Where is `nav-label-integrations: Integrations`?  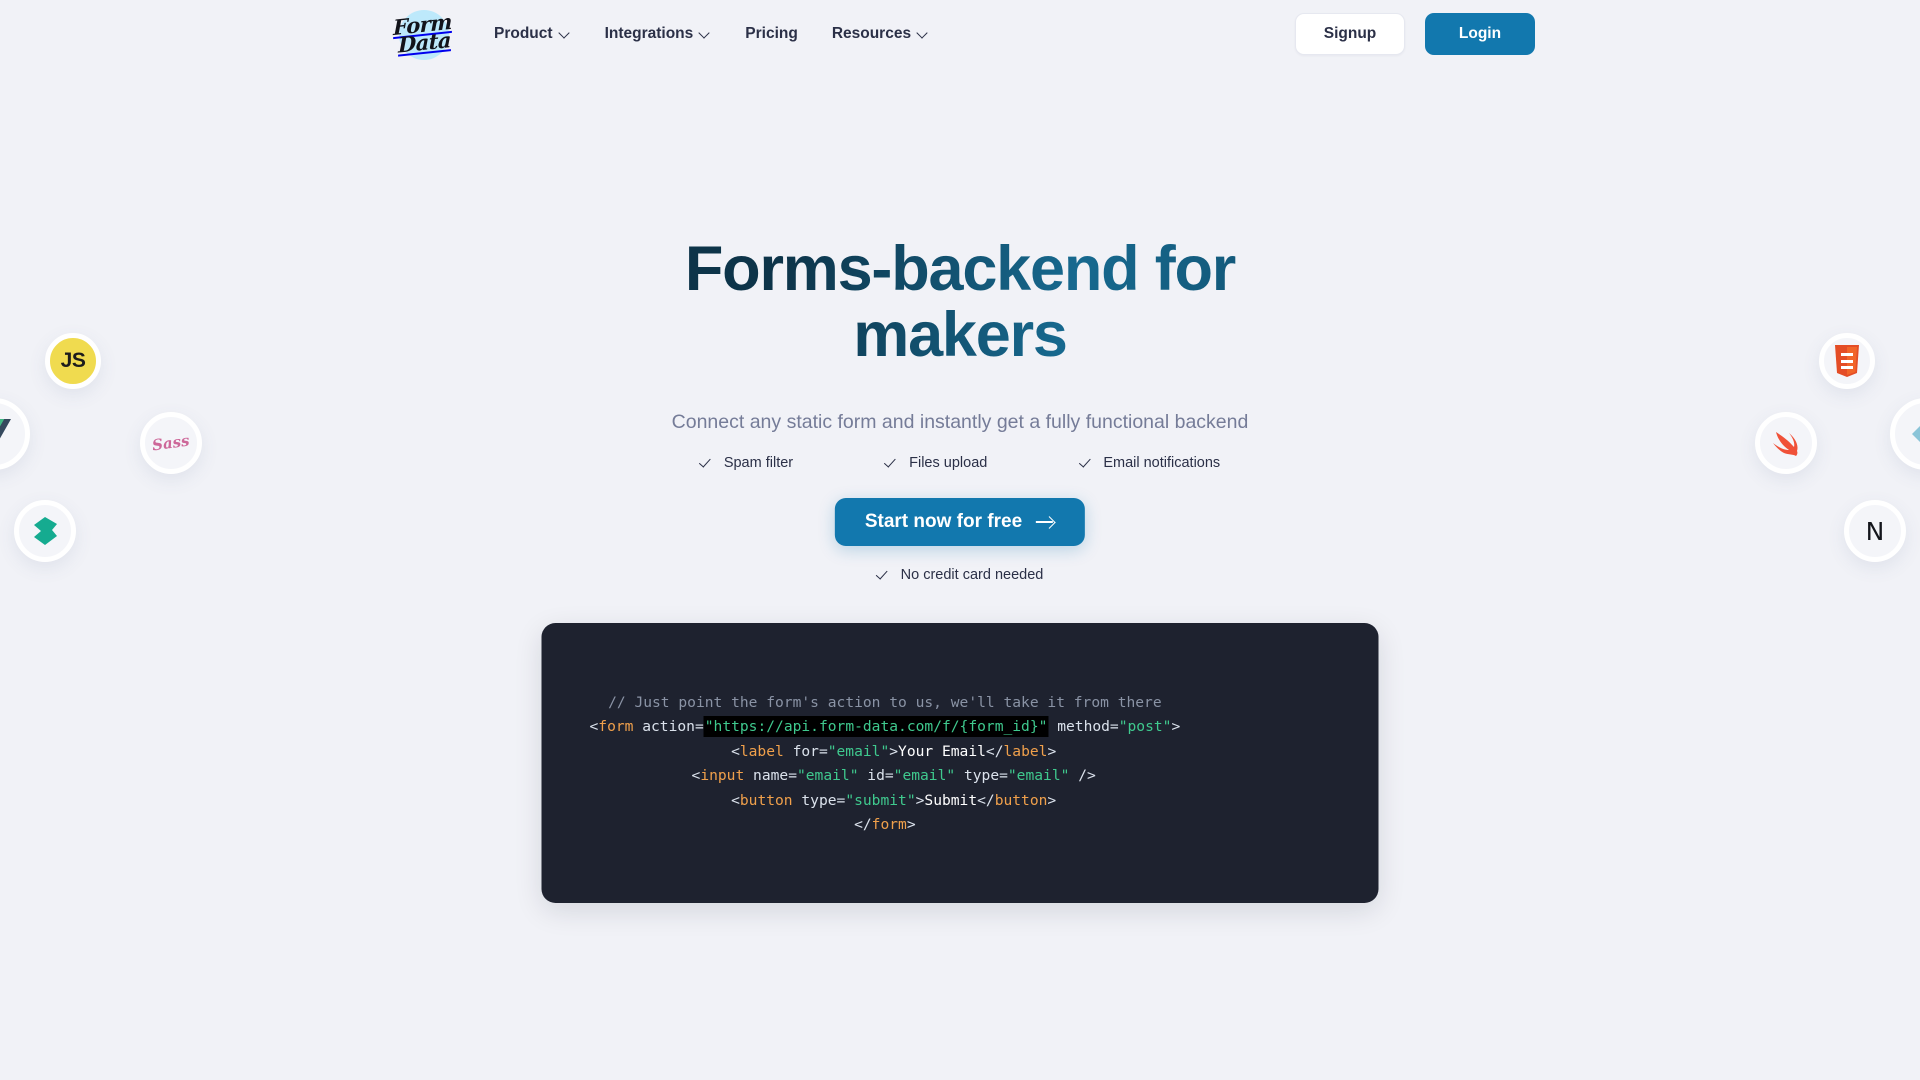 nav-label-integrations: Integrations is located at coordinates (649, 33).